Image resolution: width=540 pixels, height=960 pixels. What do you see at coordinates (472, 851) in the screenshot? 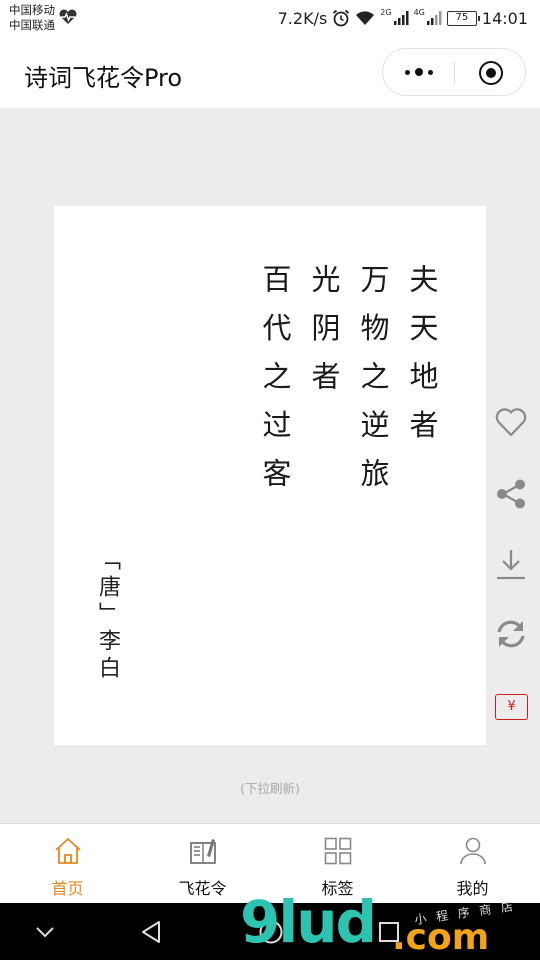
I see `user-icon` at bounding box center [472, 851].